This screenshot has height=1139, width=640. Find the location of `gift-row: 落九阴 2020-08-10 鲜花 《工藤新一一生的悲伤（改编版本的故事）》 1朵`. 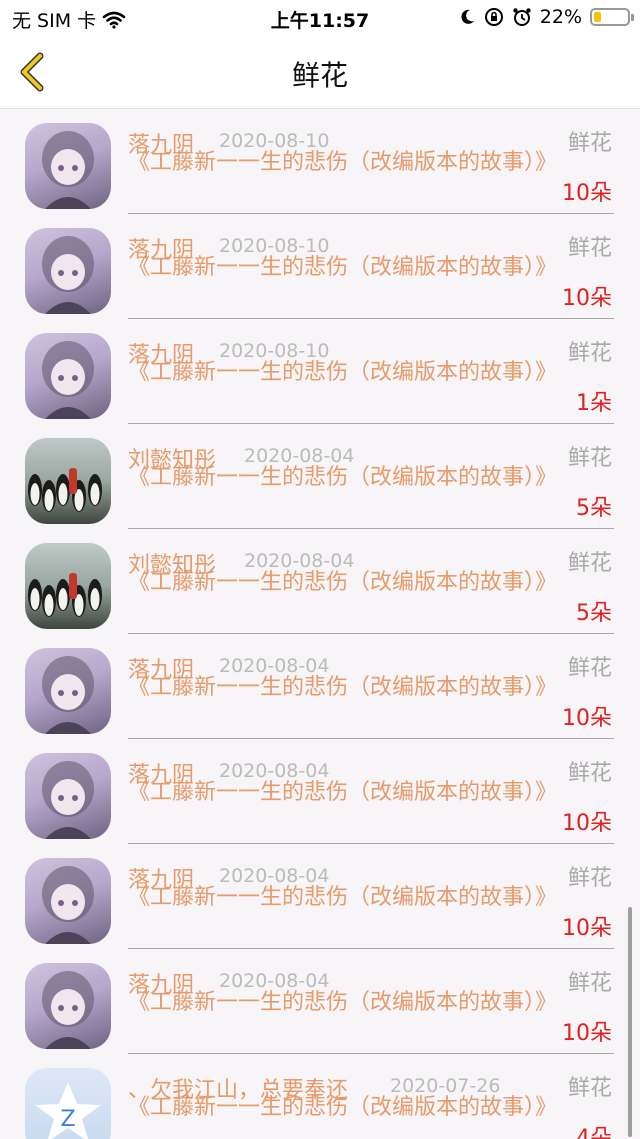

gift-row: 落九阴 2020-08-10 鲜花 《工藤新一一生的悲伤（改编版本的故事）》 1朵 is located at coordinates (320, 371).